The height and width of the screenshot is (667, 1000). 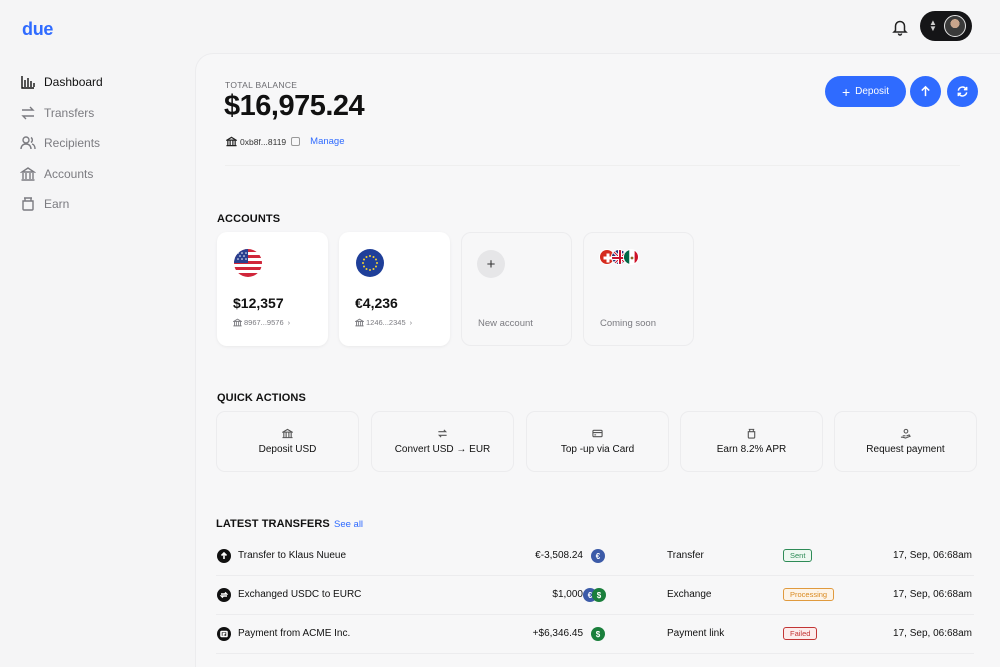 What do you see at coordinates (224, 634) in the screenshot?
I see `payment-link-icon` at bounding box center [224, 634].